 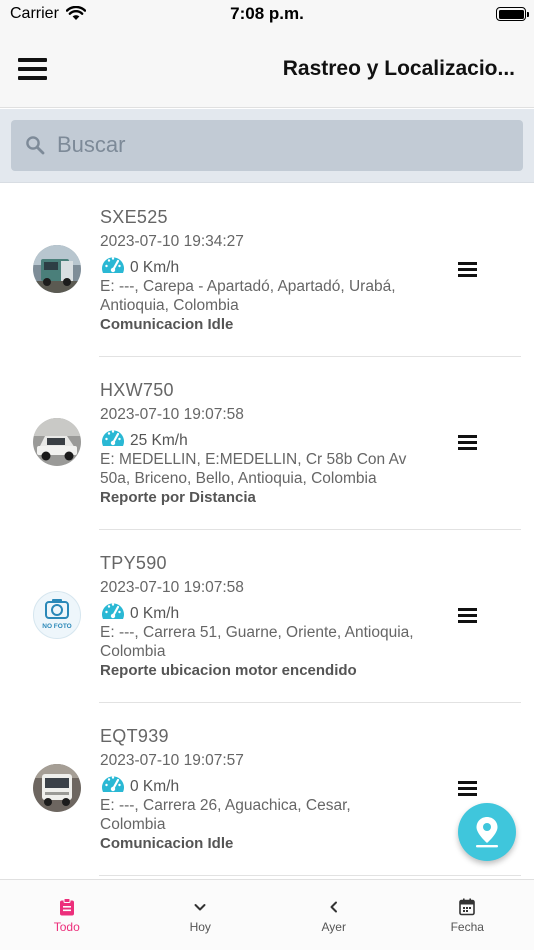 I want to click on tab-ayer: Ayer, so click(x=334, y=915).